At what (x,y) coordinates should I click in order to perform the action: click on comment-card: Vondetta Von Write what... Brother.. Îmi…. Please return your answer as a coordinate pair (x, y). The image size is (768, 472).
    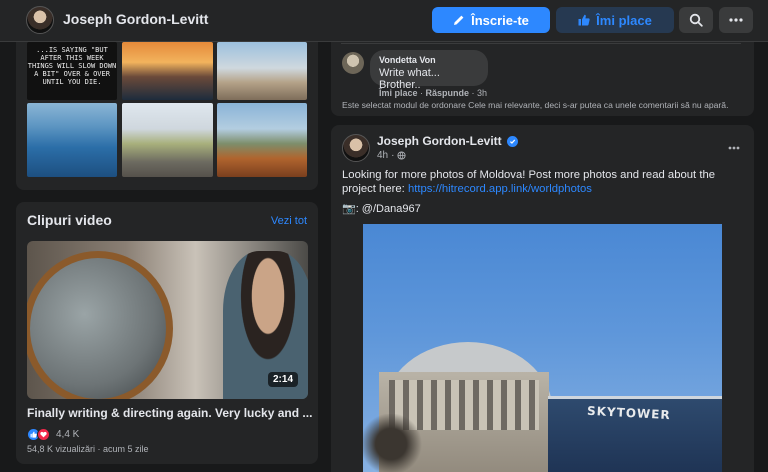
    Looking at the image, I should click on (542, 73).